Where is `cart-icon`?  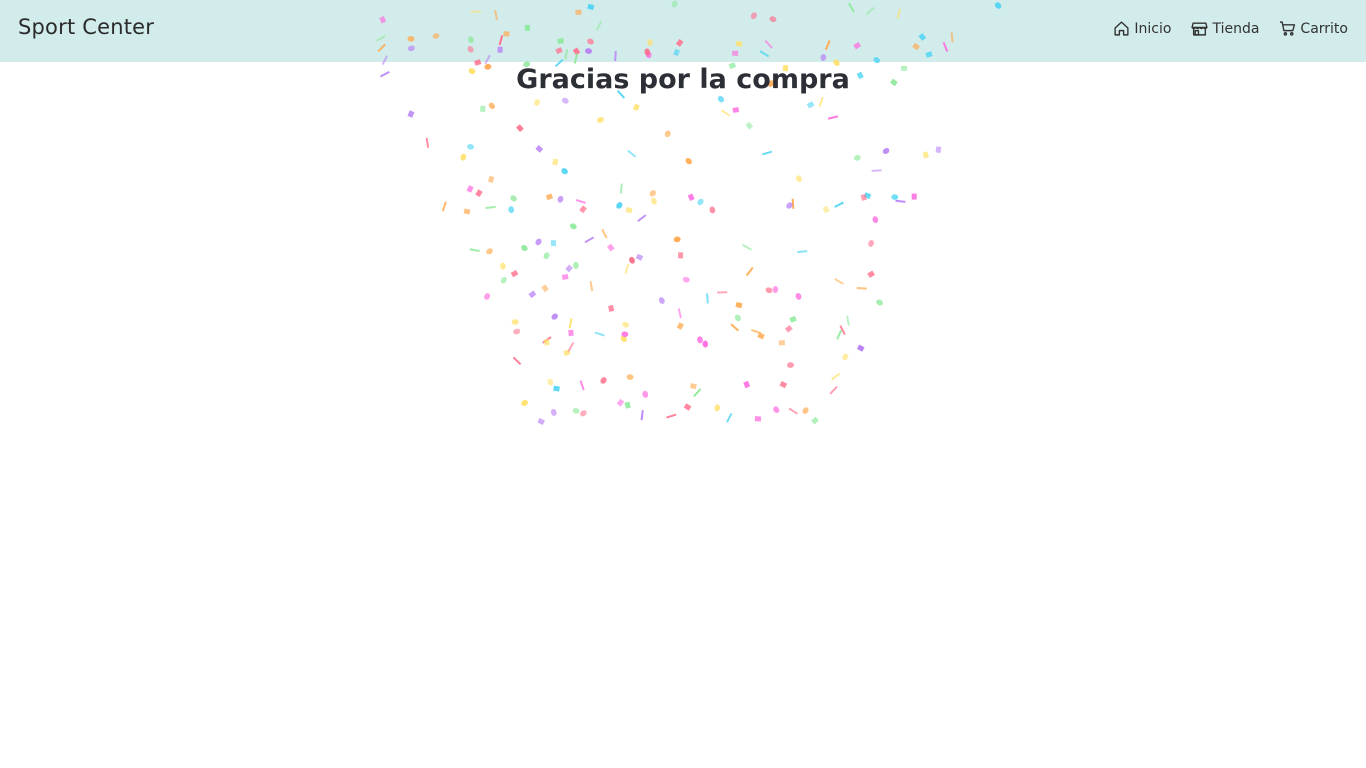
cart-icon is located at coordinates (1287, 28).